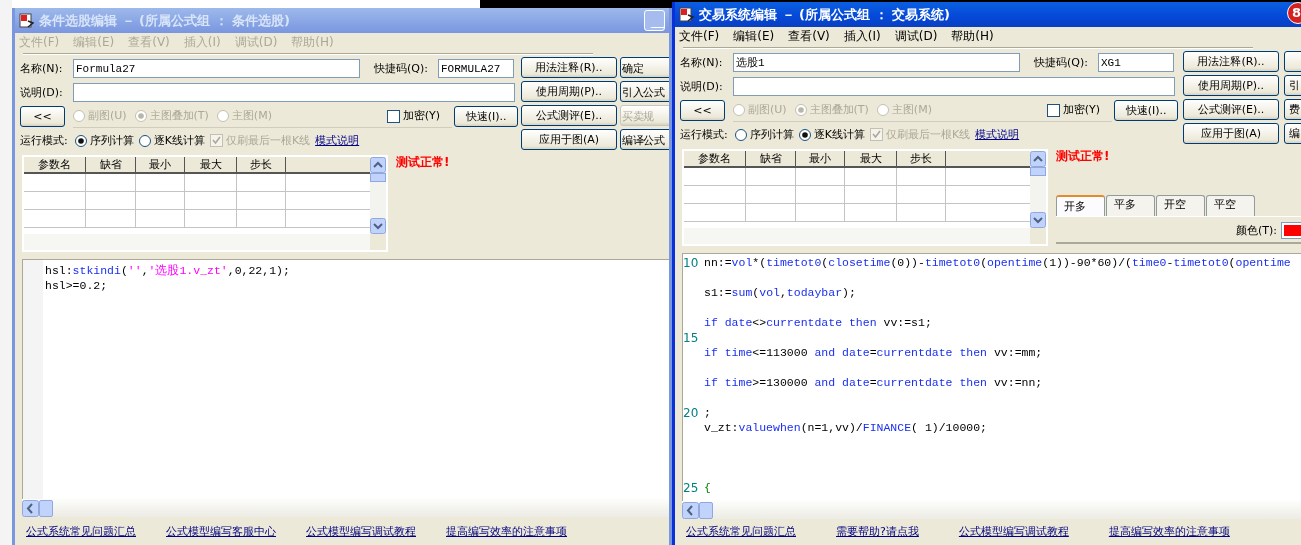 This screenshot has height=545, width=1301. What do you see at coordinates (1231, 133) in the screenshot?
I see `side-button: 应用于图(A)` at bounding box center [1231, 133].